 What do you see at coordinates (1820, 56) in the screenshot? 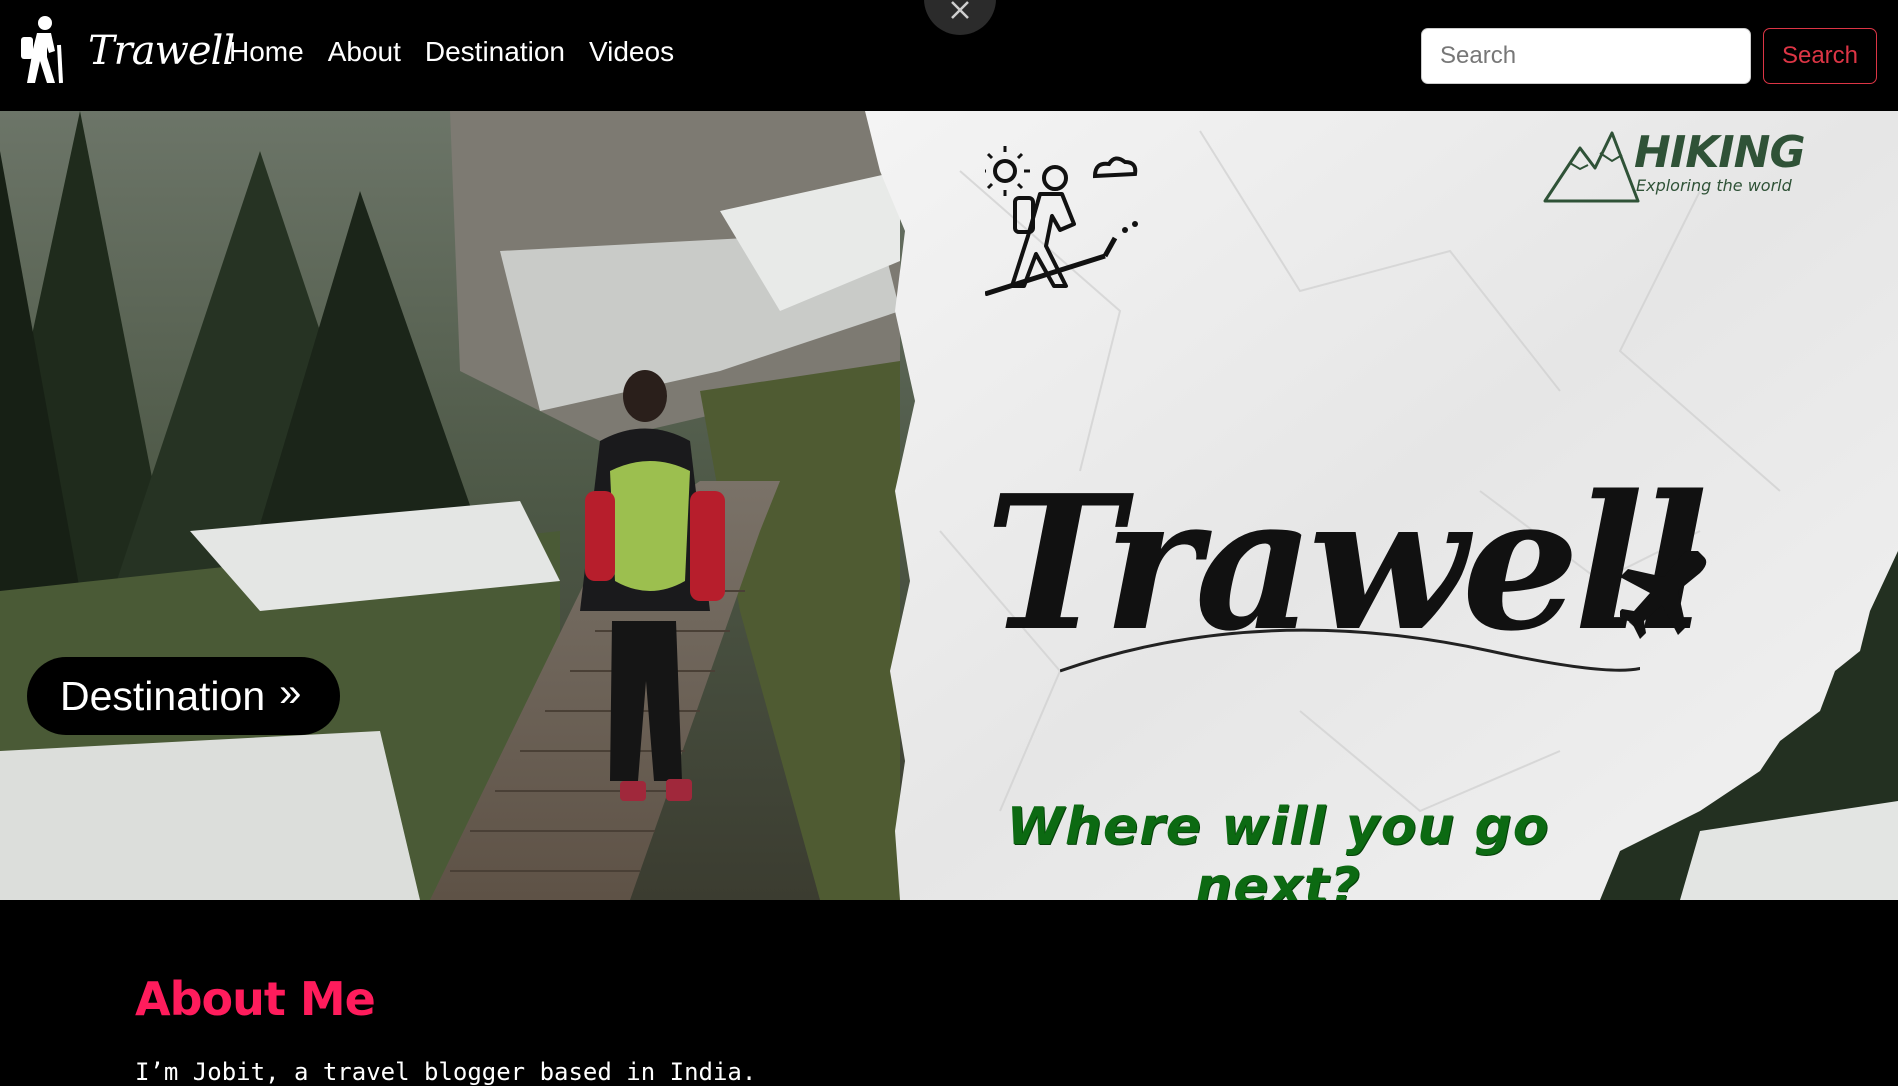
I see `search-button: Search` at bounding box center [1820, 56].